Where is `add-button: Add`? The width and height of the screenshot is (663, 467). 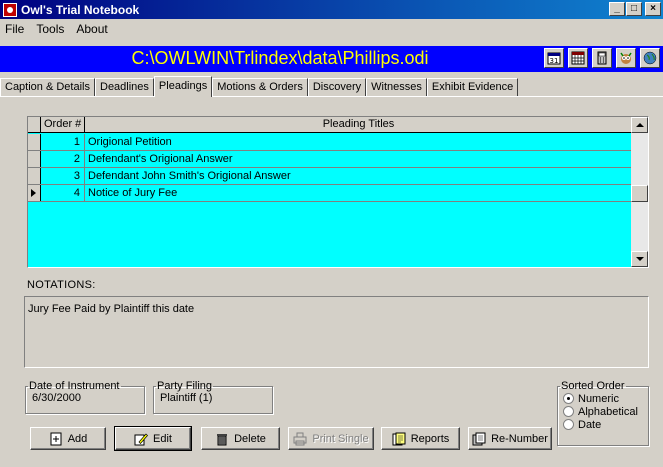 add-button: Add is located at coordinates (68, 438).